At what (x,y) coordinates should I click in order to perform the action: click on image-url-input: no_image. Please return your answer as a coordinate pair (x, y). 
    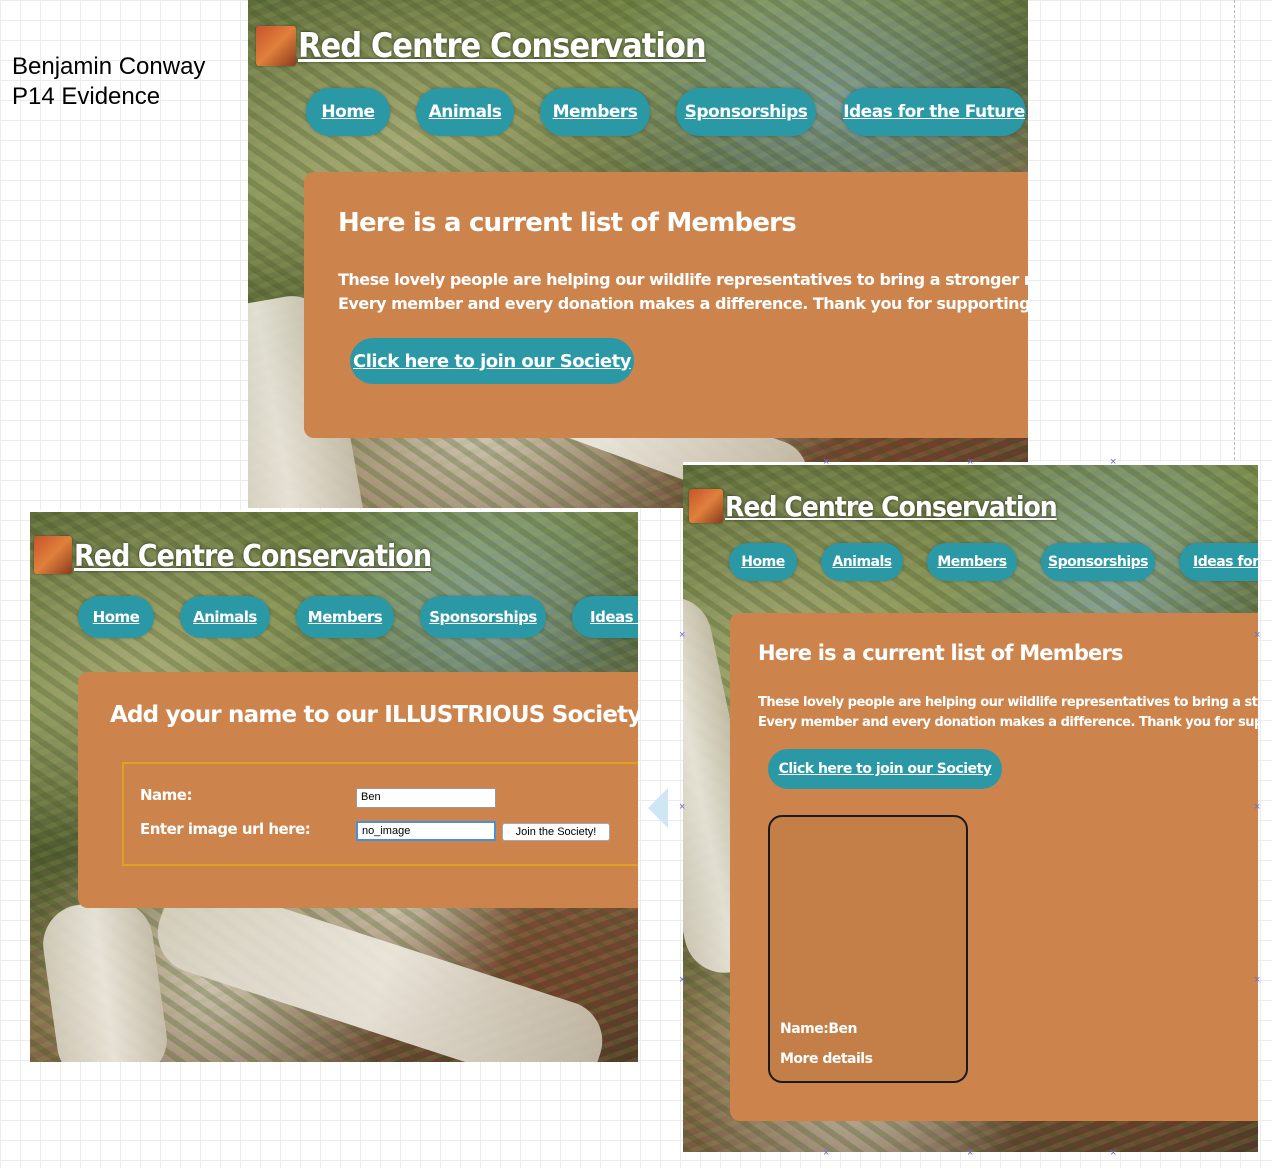
    Looking at the image, I should click on (426, 831).